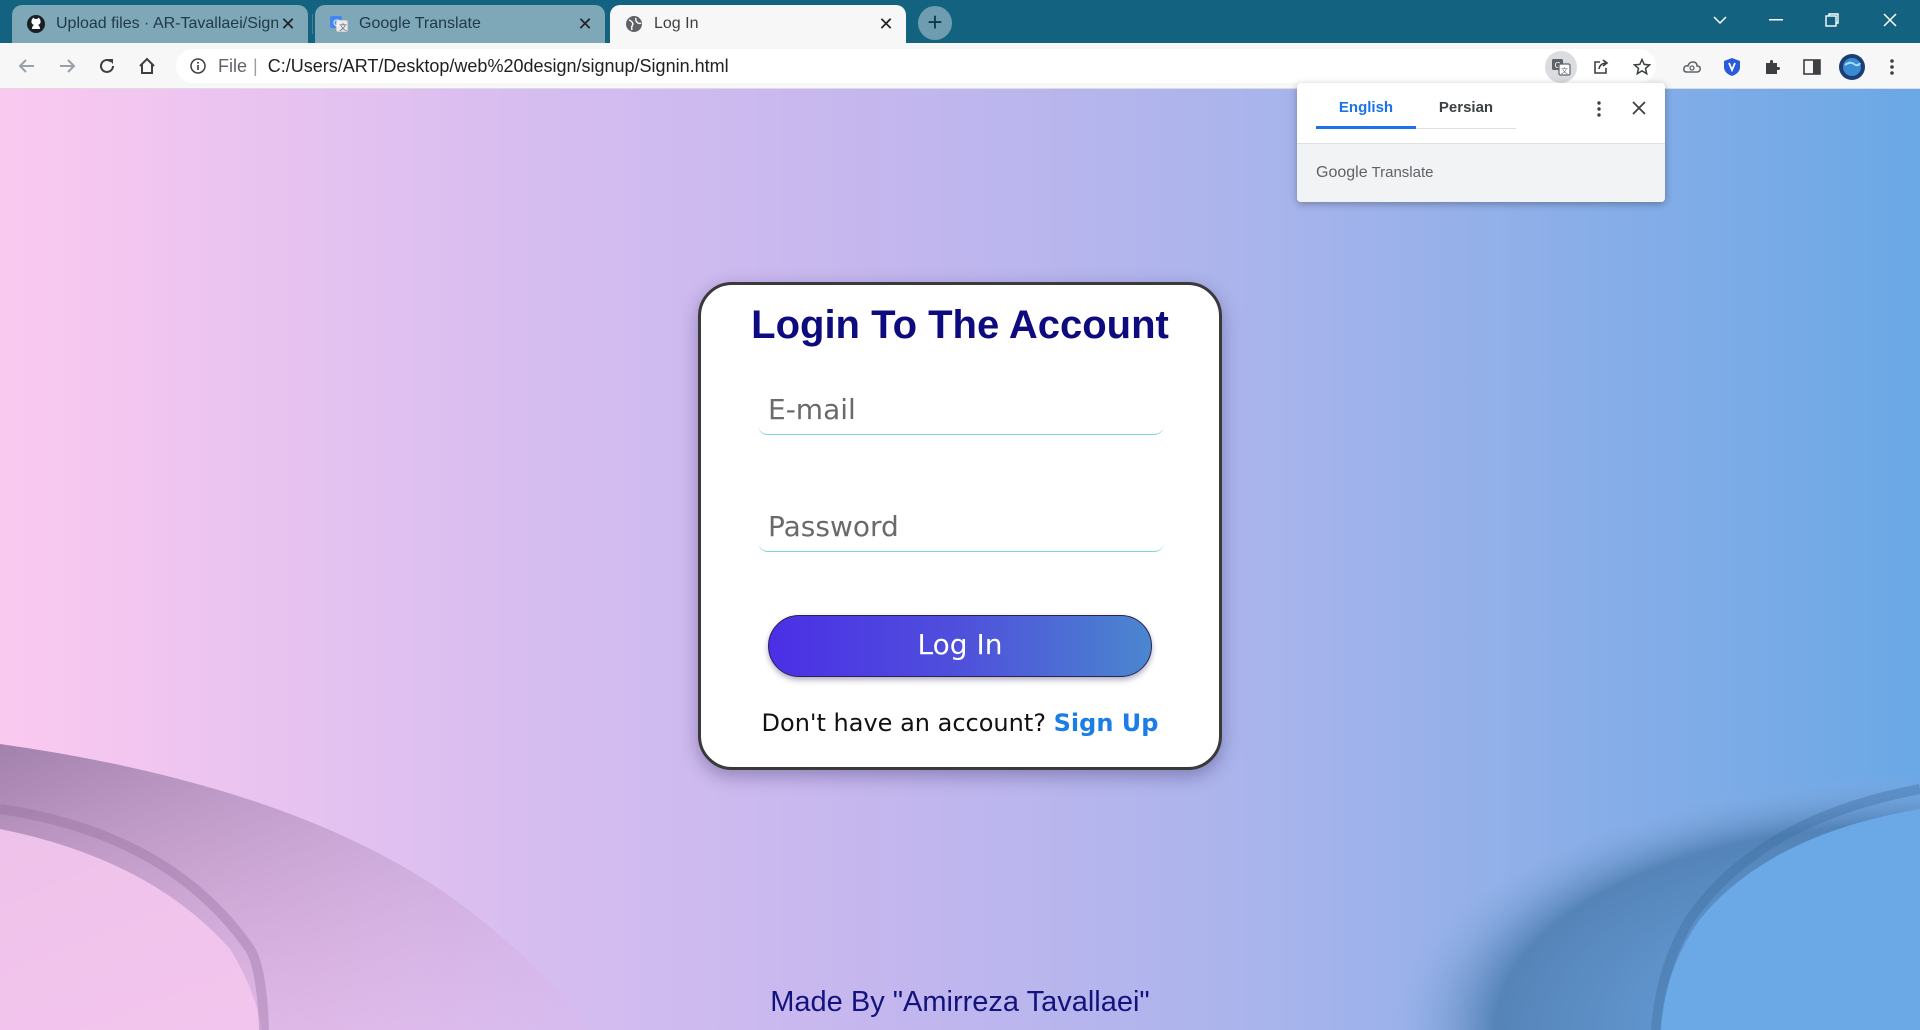  What do you see at coordinates (233, 65) in the screenshot?
I see `scheme-label: File` at bounding box center [233, 65].